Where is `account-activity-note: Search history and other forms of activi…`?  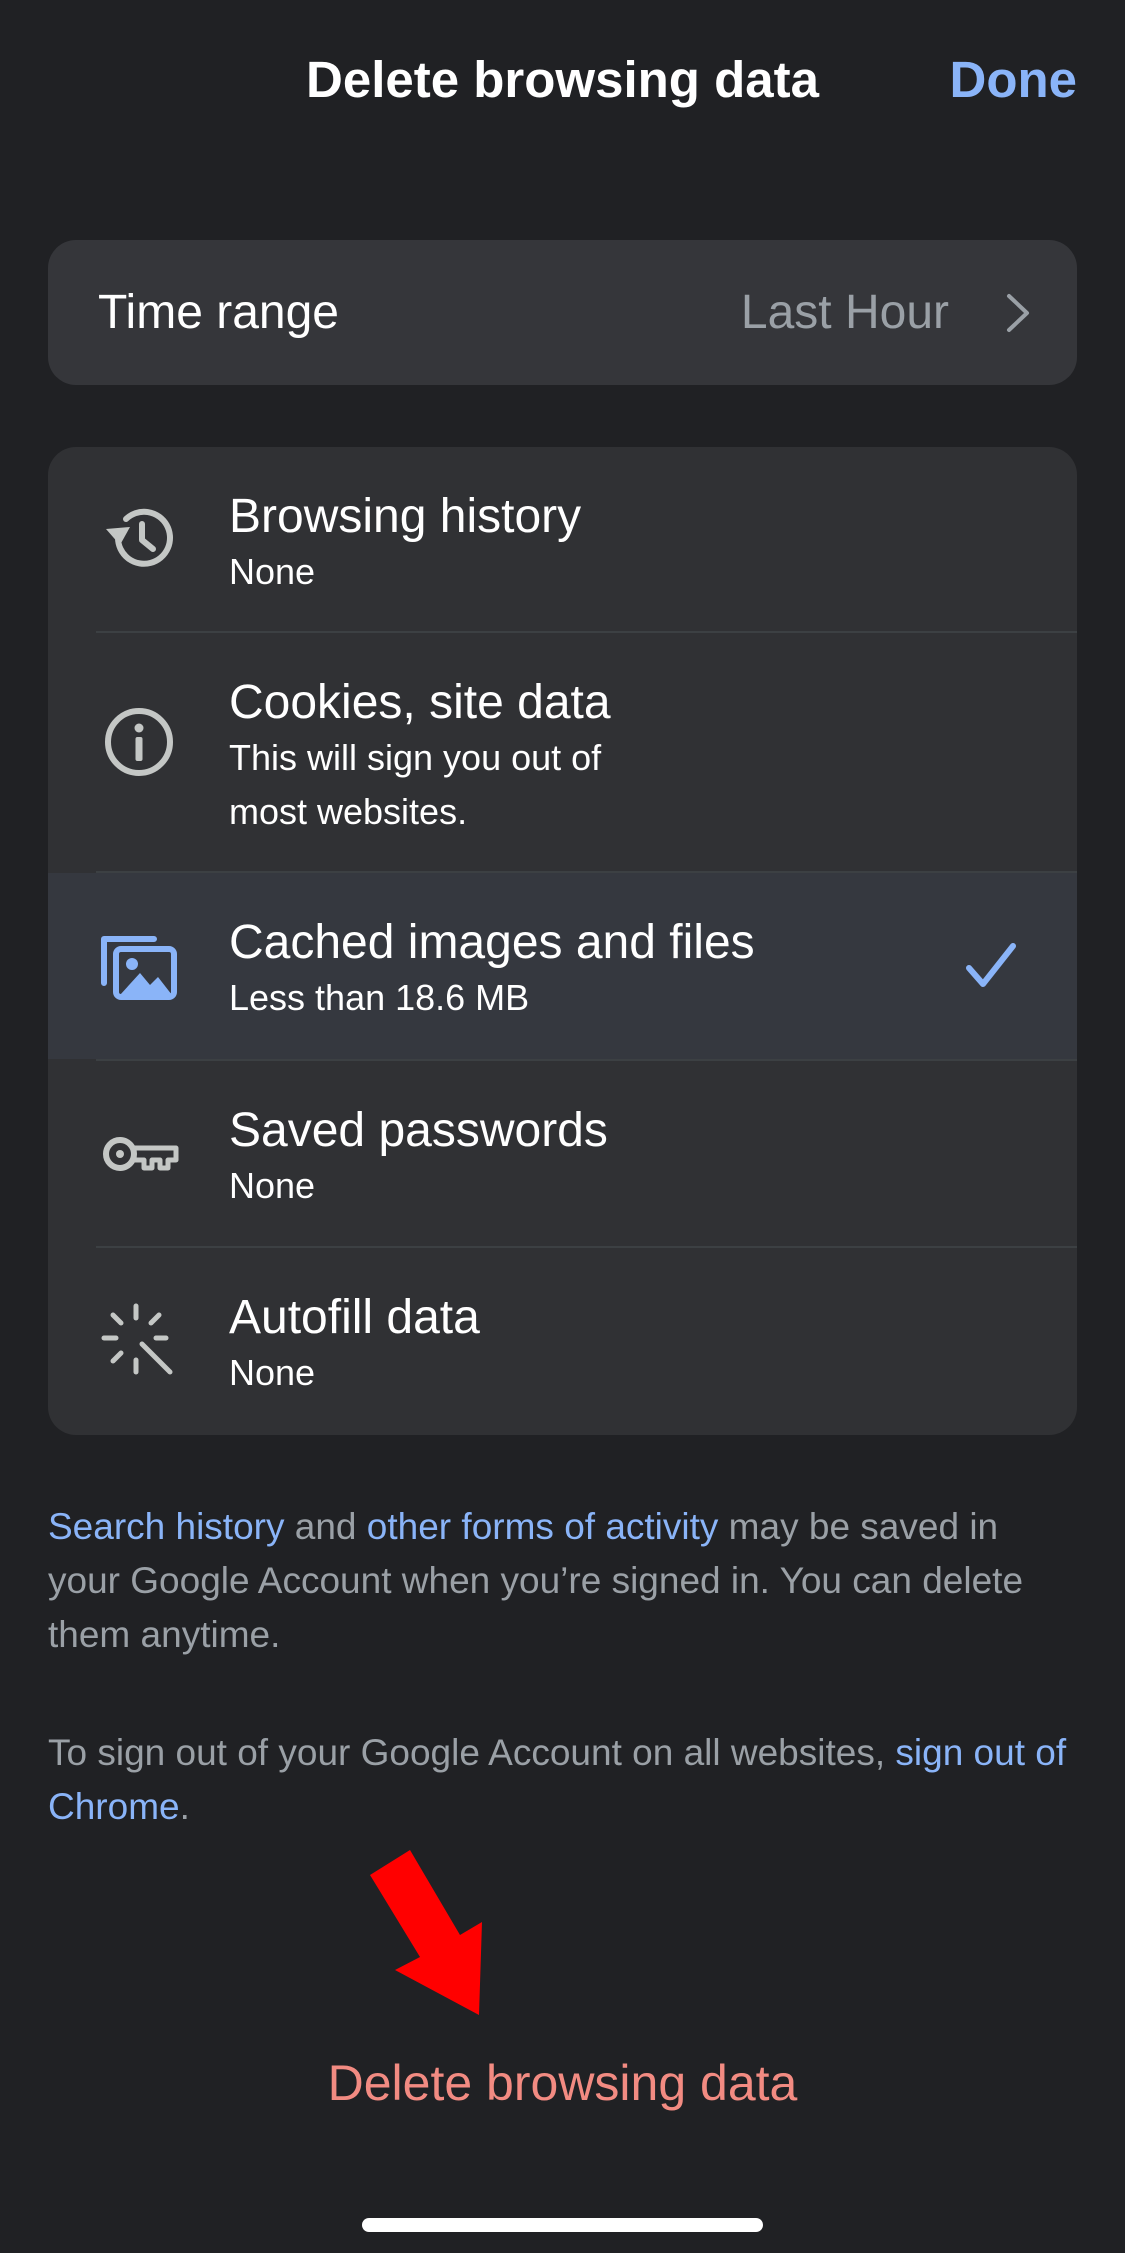 account-activity-note: Search history and other forms of activi… is located at coordinates (562, 1581).